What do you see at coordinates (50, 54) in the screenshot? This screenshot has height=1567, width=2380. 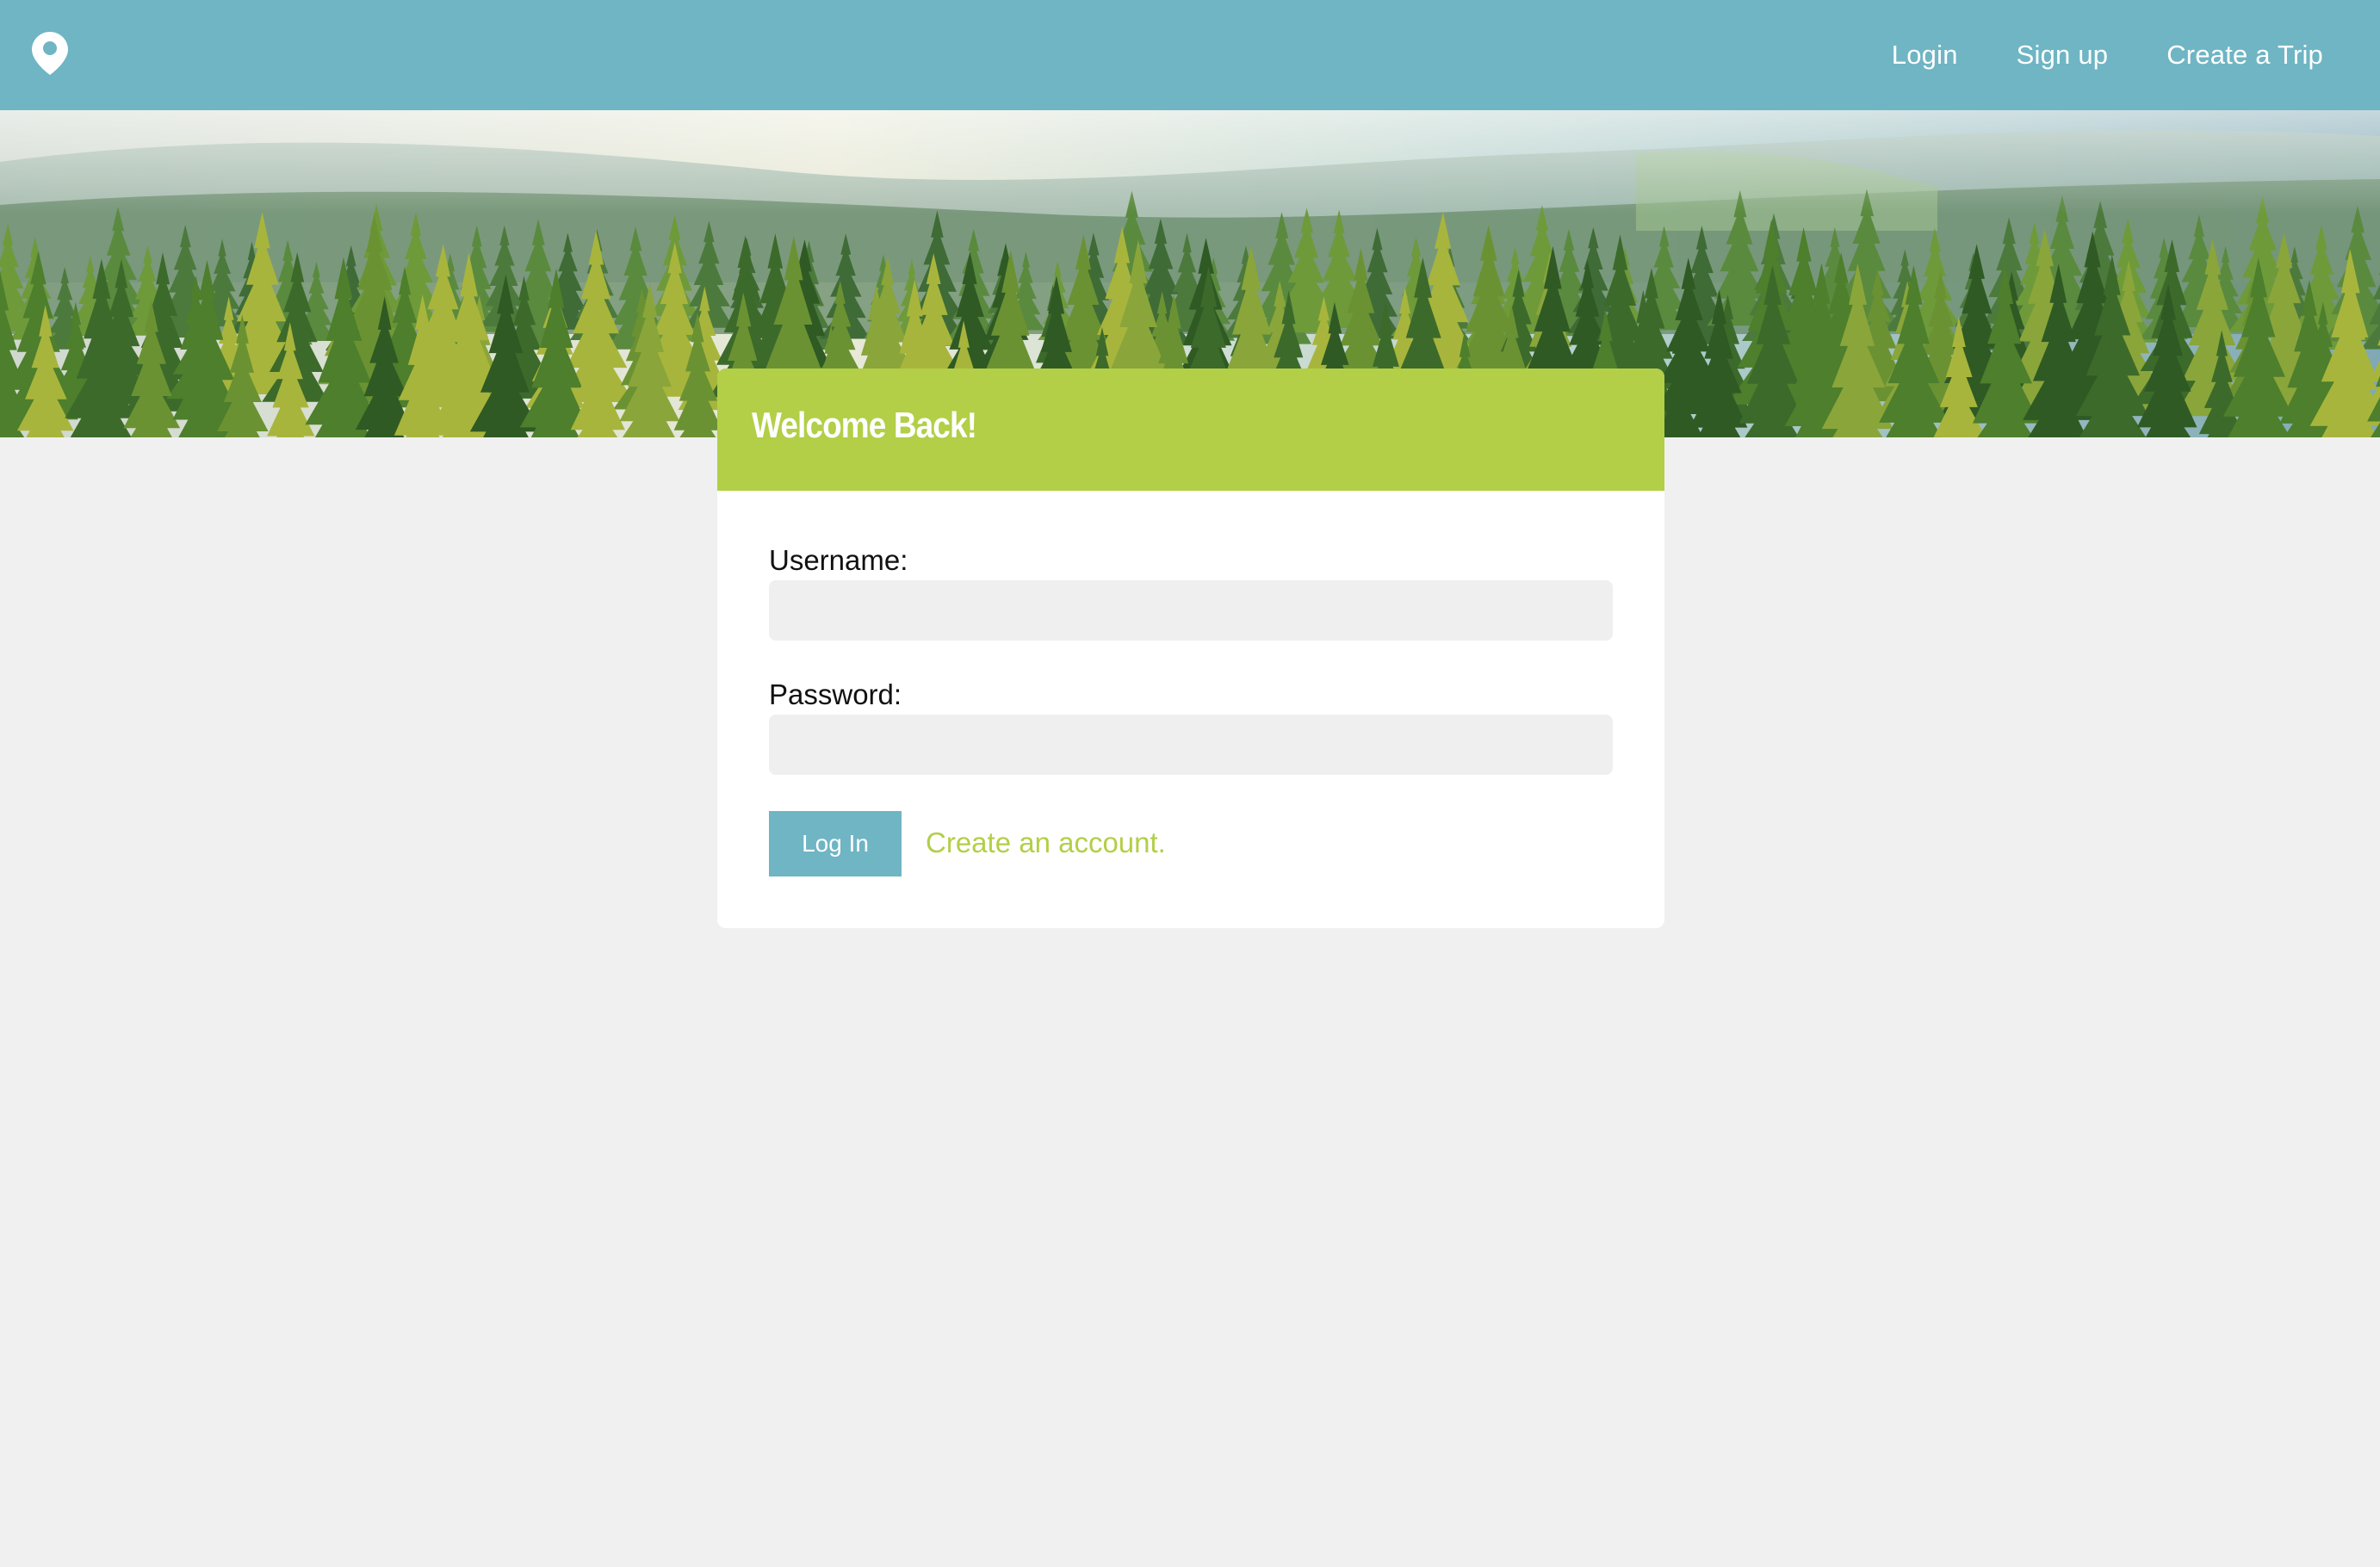 I see `map-pin-icon` at bounding box center [50, 54].